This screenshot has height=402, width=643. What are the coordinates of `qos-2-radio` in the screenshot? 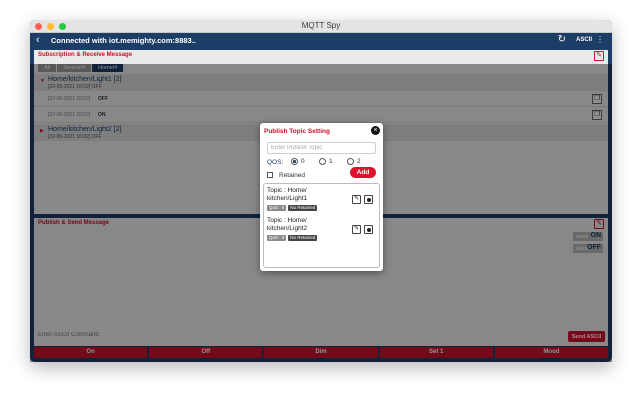 It's located at (350, 161).